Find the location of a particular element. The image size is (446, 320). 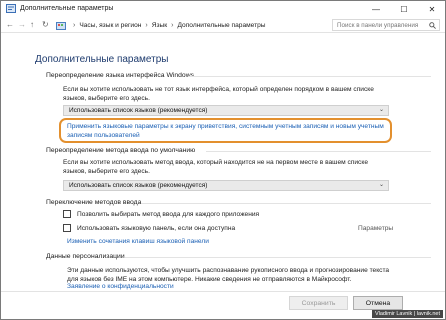

section-title-ui-language: Переопределение языка интерфейса Windows is located at coordinates (120, 75).